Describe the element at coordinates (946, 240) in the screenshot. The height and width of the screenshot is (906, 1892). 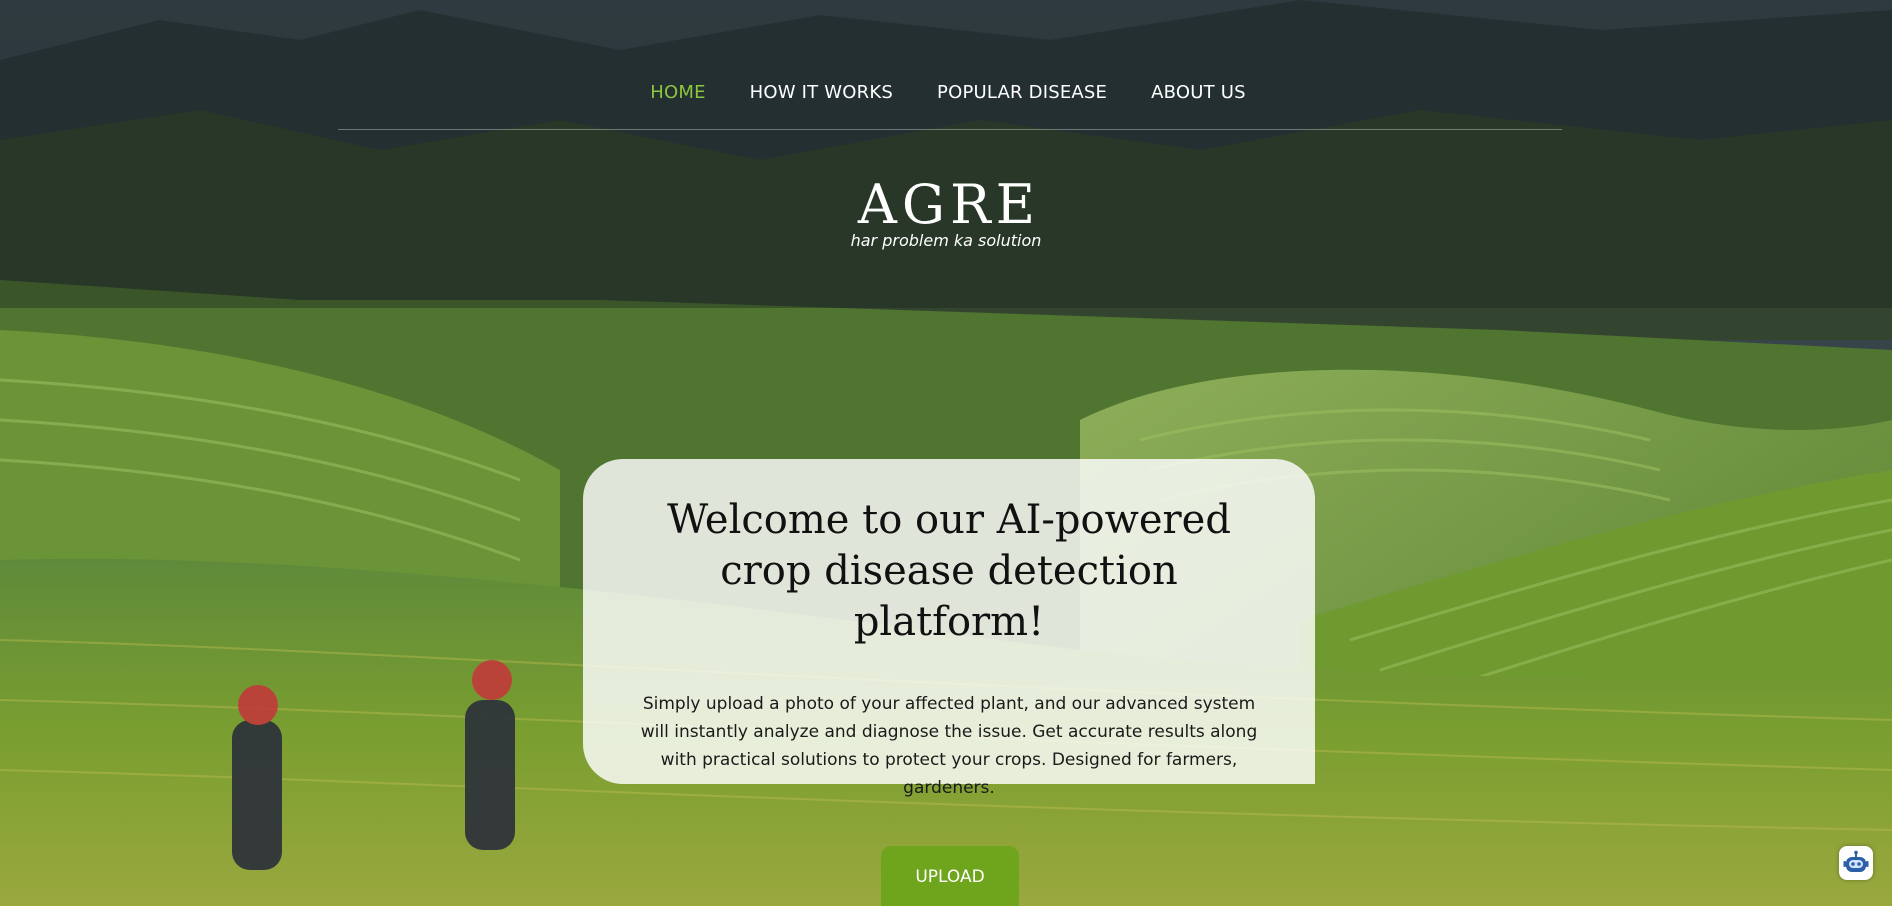
I see `brand-tagline: har problem ka solution` at that location.